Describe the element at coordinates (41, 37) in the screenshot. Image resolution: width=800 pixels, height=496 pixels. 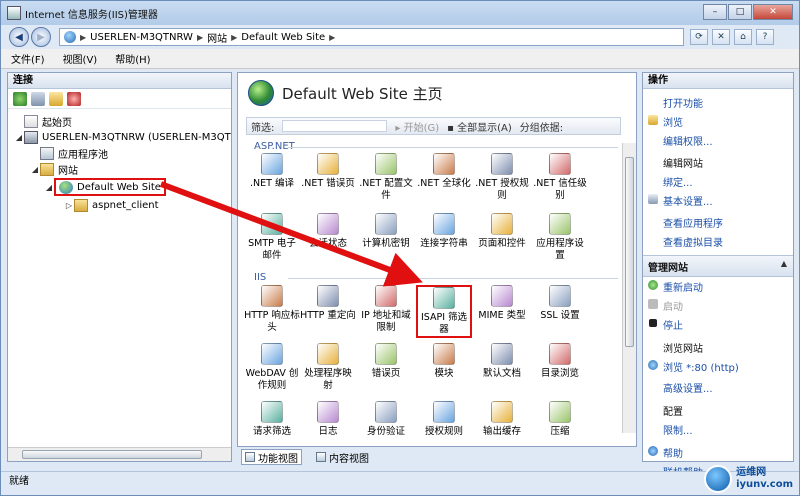
I see `forward-button: ▶` at that location.